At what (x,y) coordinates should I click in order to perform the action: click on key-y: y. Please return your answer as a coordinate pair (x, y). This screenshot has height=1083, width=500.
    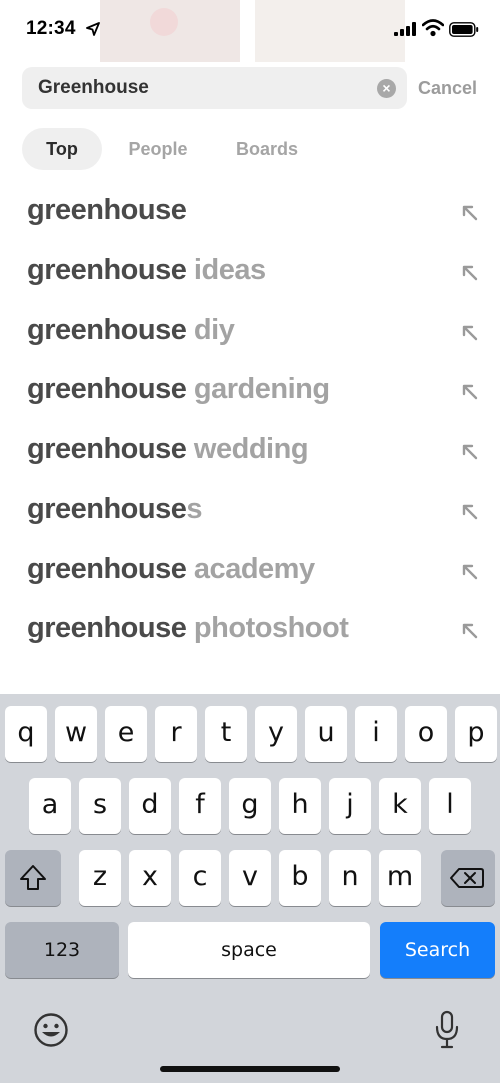
    Looking at the image, I should click on (276, 734).